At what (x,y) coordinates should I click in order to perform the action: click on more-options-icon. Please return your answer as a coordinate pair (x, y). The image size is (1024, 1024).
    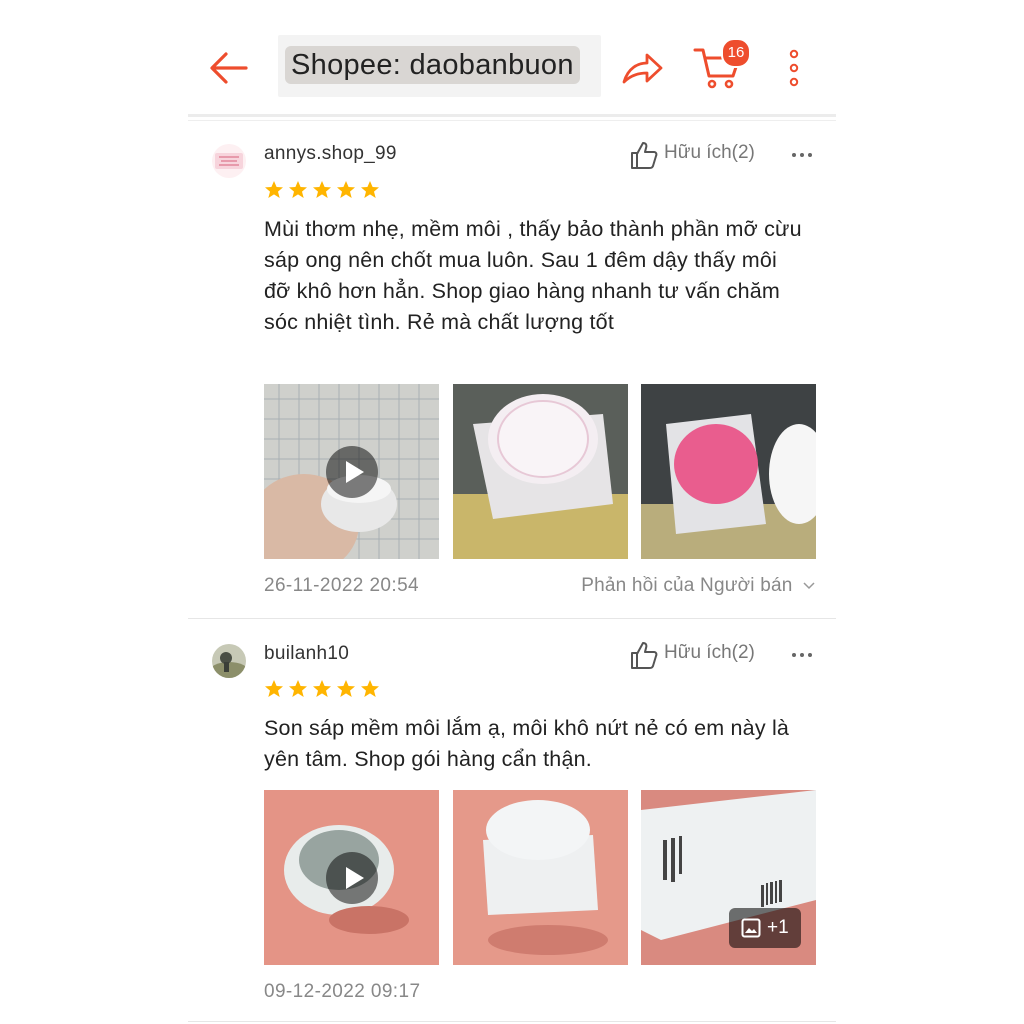
    Looking at the image, I should click on (794, 68).